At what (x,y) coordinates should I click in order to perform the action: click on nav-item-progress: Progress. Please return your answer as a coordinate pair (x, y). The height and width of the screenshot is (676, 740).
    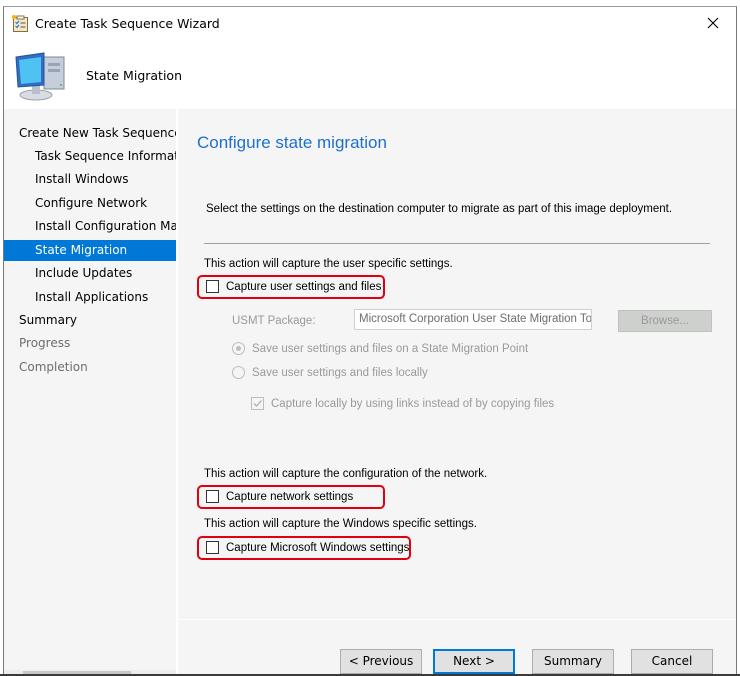
    Looking at the image, I should click on (45, 343).